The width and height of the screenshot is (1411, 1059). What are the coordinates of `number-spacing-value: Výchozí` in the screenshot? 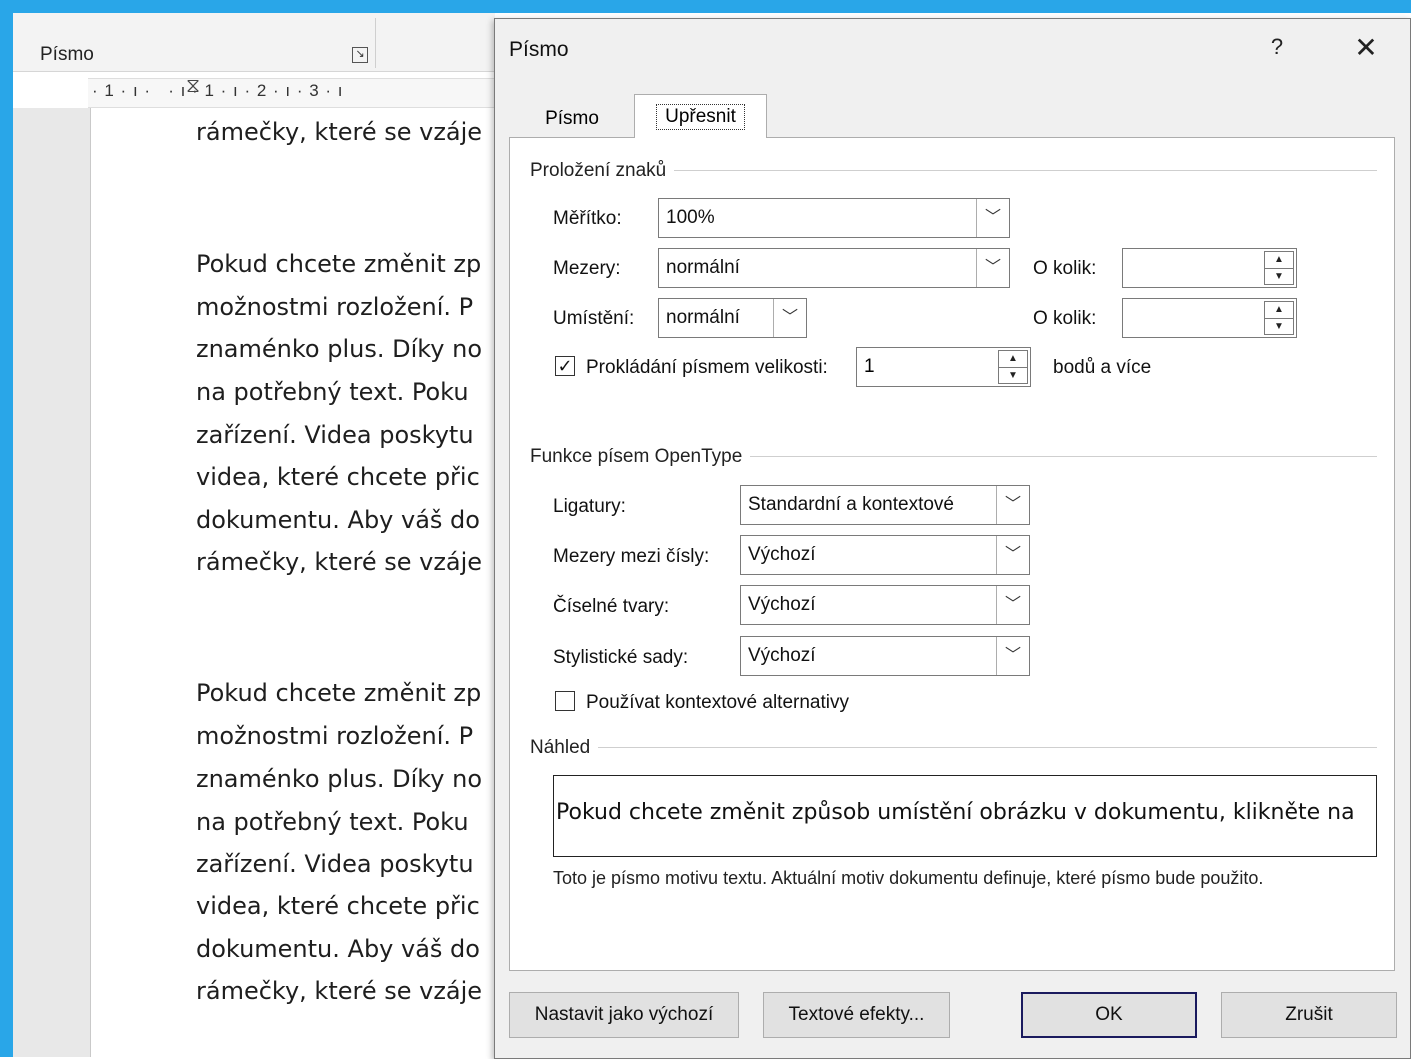 It's located at (782, 554).